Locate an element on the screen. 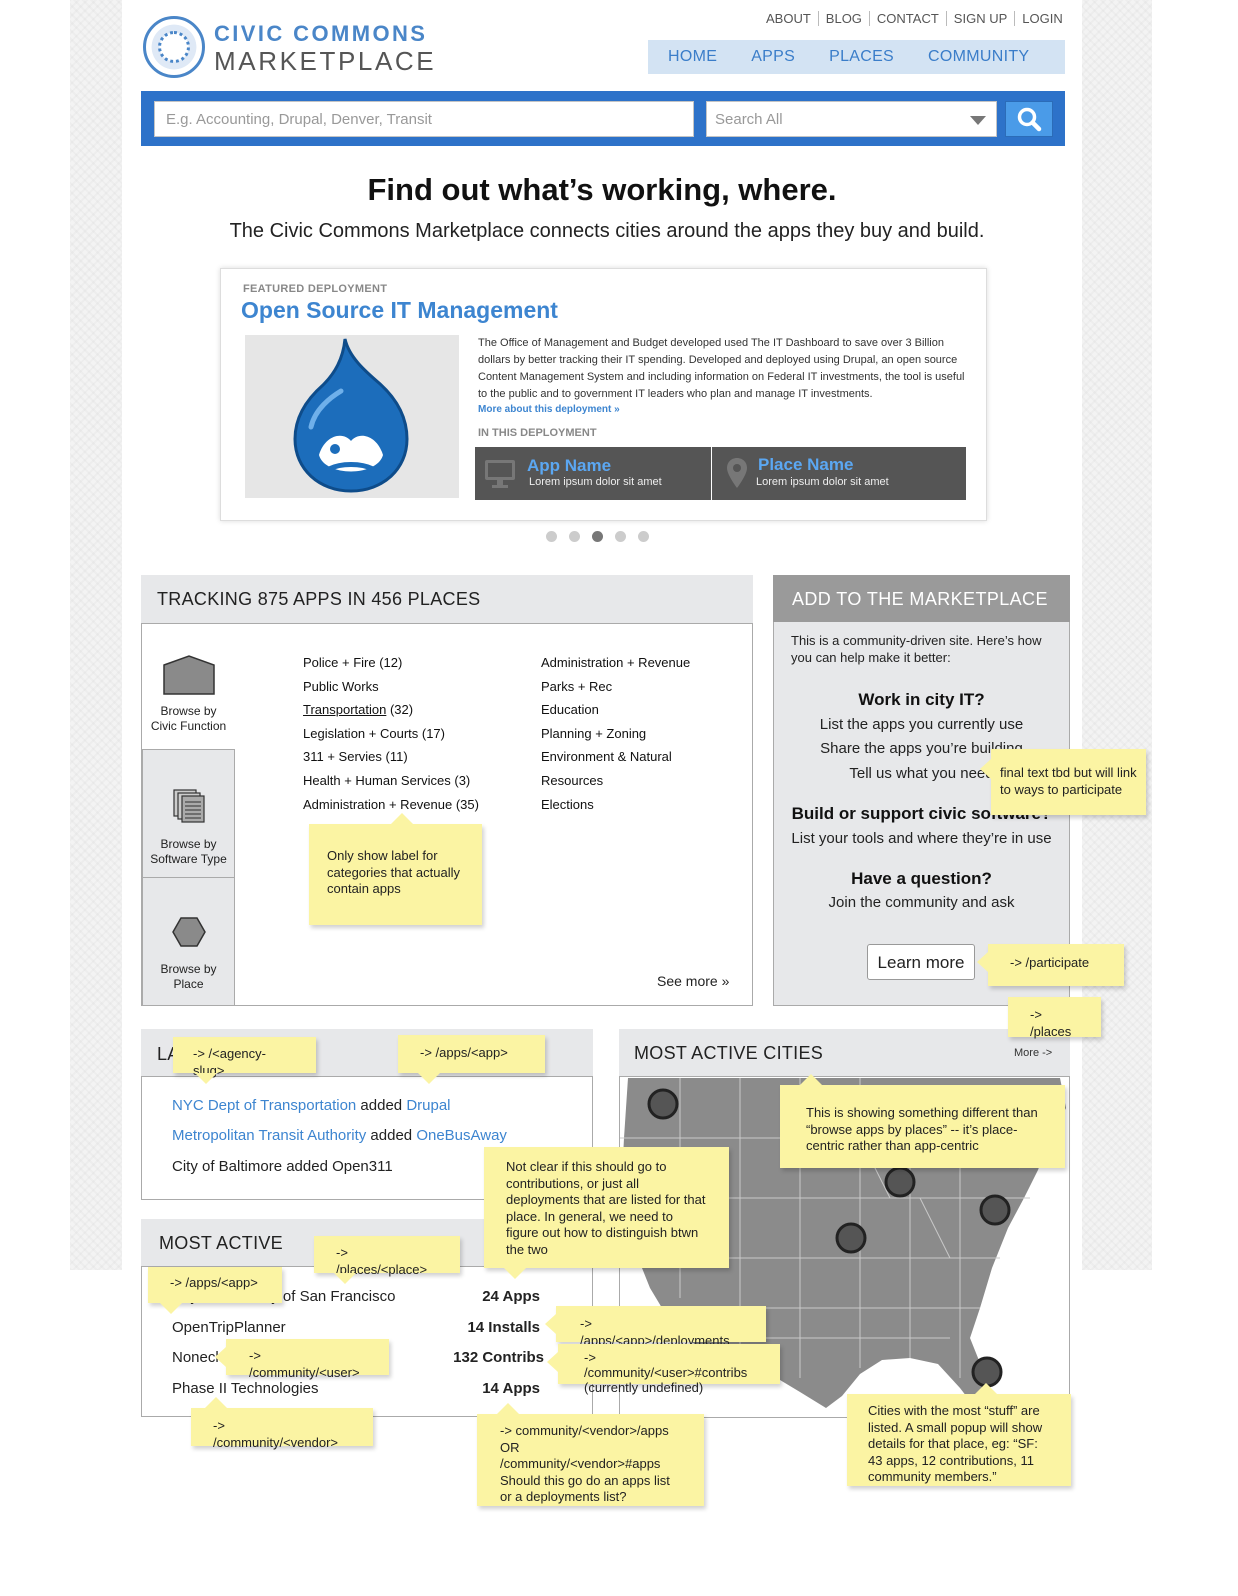  category-link: Resources is located at coordinates (643, 781).